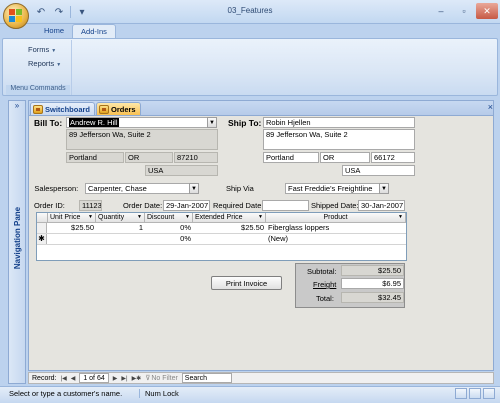 The height and width of the screenshot is (403, 500). I want to click on column-header-label: Extended Price, so click(219, 217).